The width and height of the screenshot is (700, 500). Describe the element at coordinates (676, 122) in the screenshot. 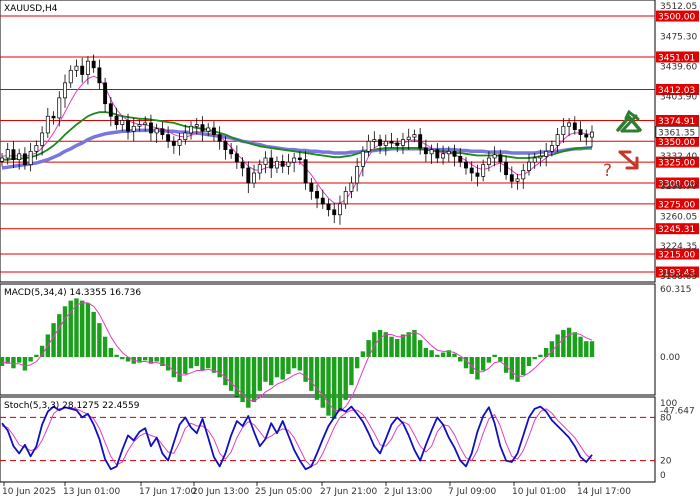

I see `level-label: 3374.91` at that location.